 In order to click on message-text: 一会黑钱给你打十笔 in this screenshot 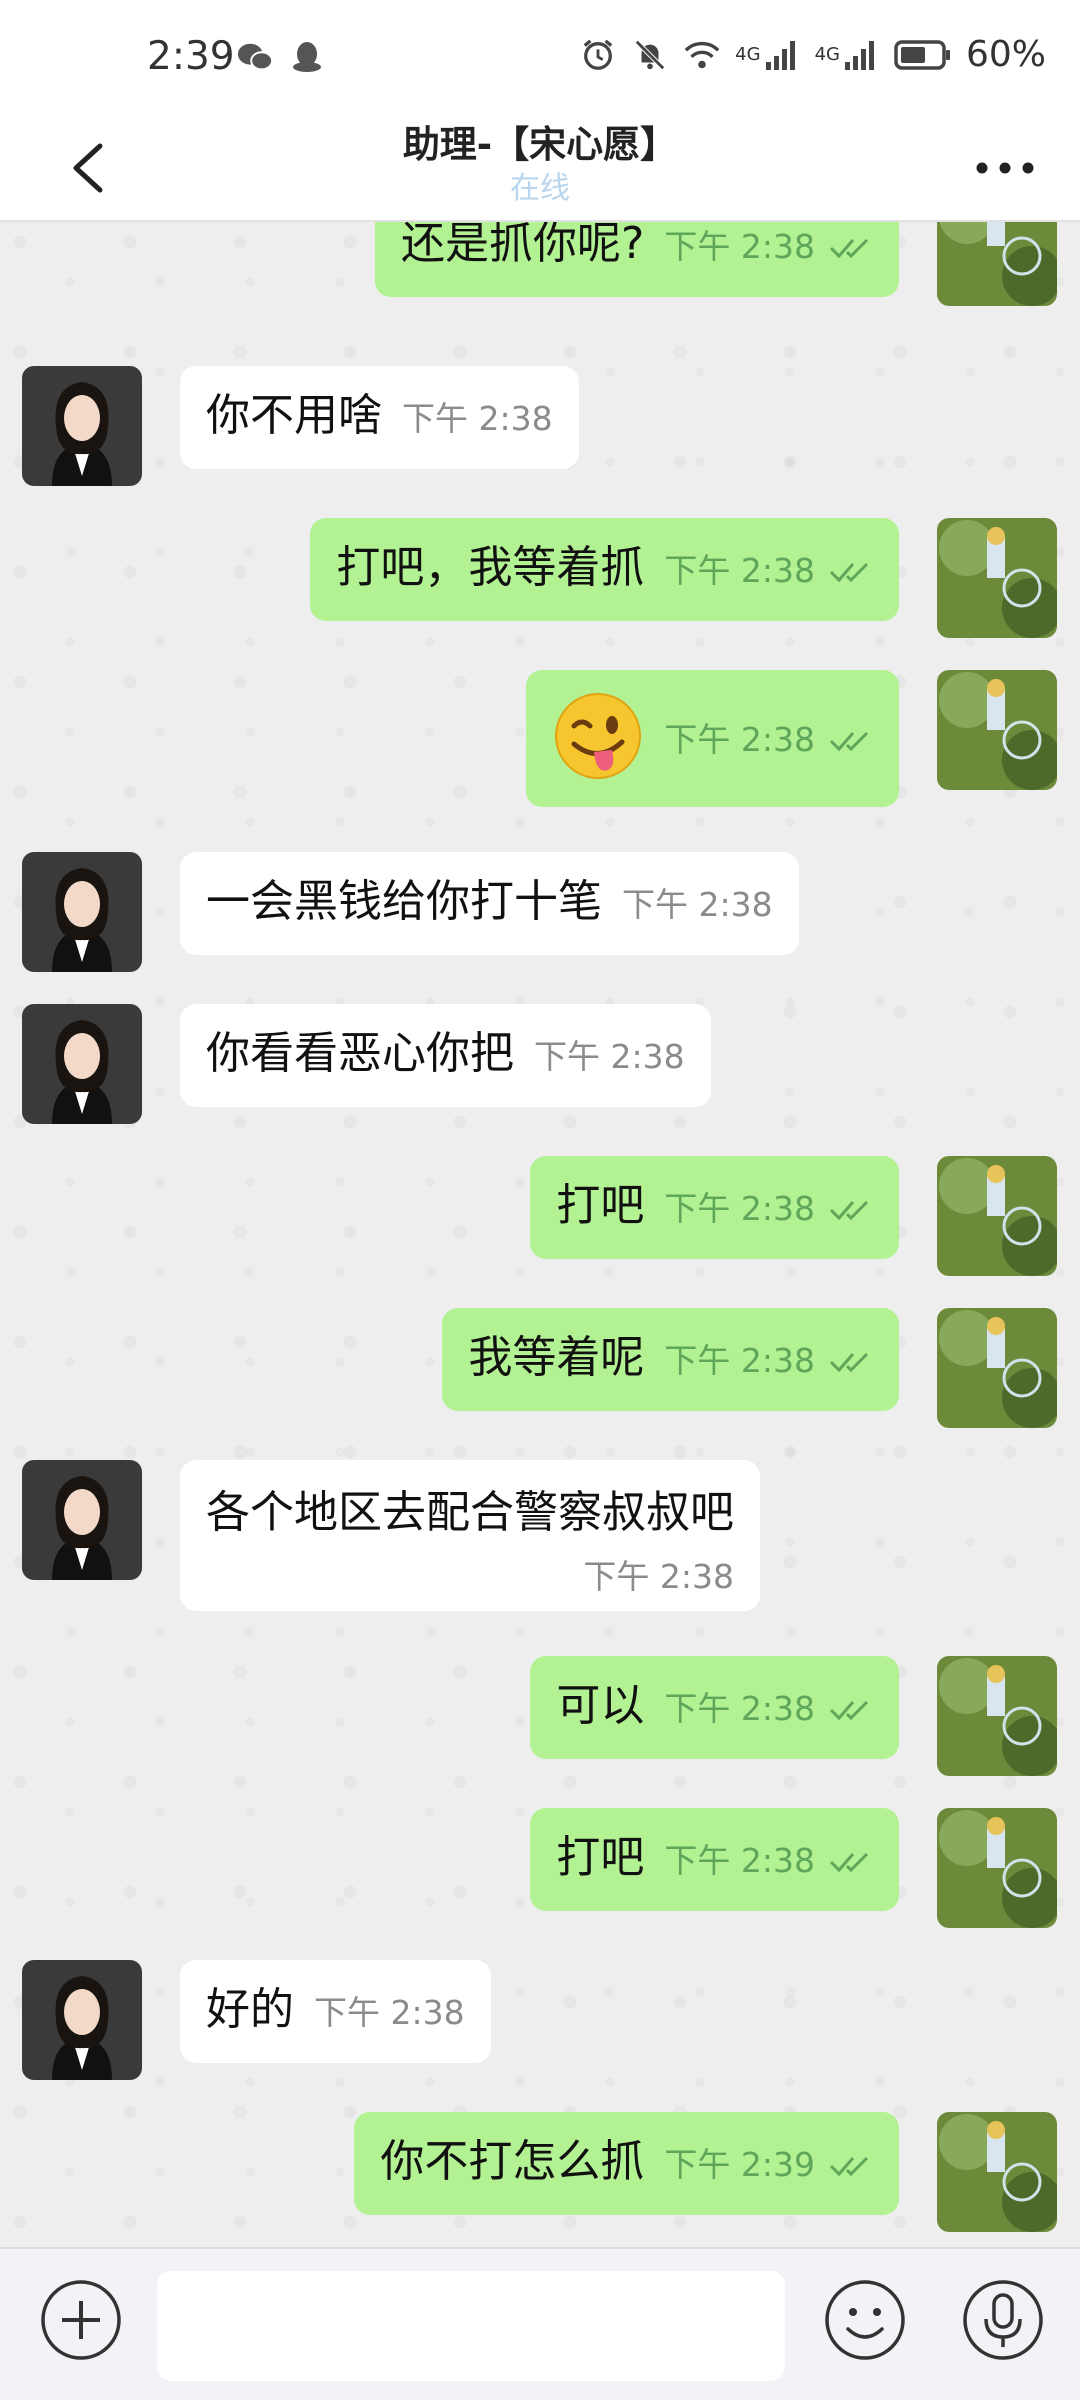, I will do `click(404, 901)`.